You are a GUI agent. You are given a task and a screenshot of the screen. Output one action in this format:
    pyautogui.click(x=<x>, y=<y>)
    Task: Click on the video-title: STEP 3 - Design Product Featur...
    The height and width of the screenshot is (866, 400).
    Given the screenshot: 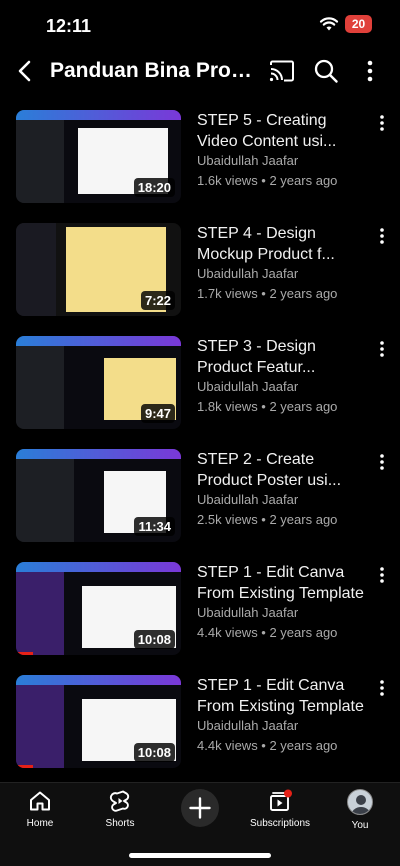 What is the action you would take?
    pyautogui.click(x=283, y=357)
    